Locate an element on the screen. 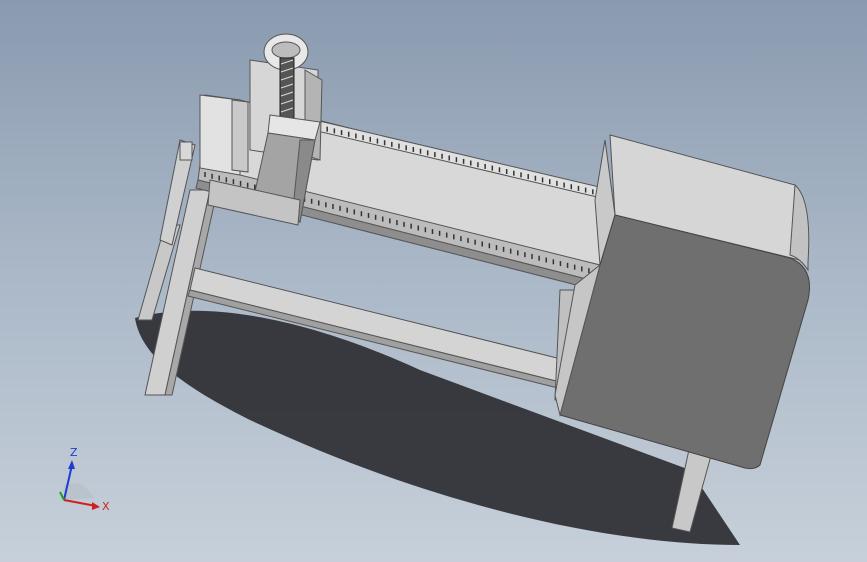 The image size is (867, 562). triad-xy-plane is located at coordinates (79, 491).